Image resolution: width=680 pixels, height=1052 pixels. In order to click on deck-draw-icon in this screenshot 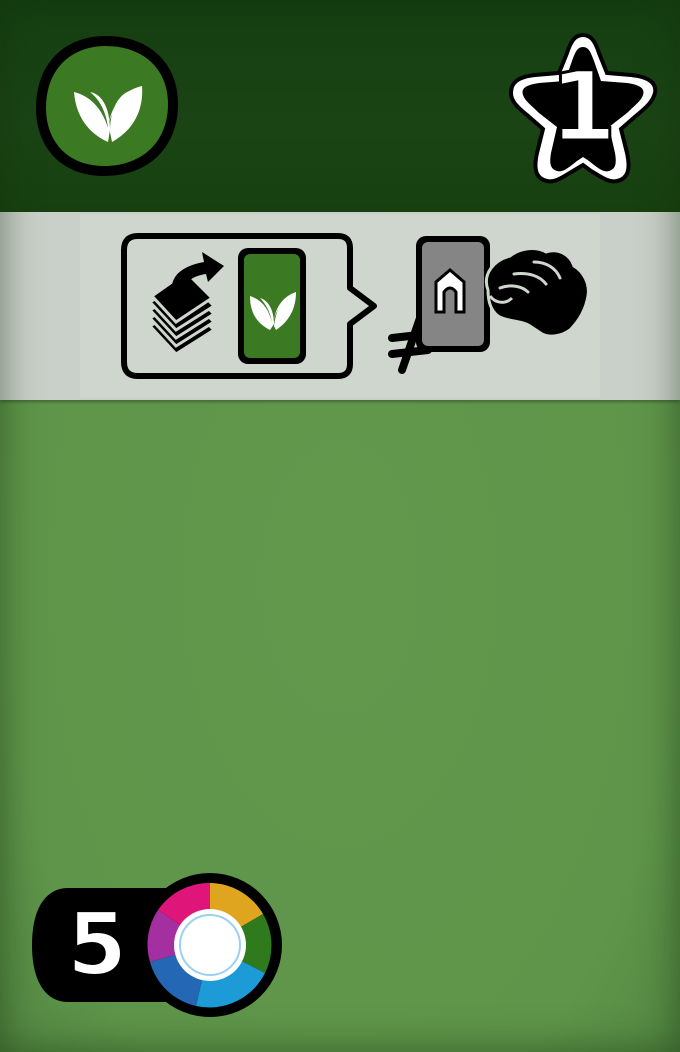, I will do `click(185, 304)`.